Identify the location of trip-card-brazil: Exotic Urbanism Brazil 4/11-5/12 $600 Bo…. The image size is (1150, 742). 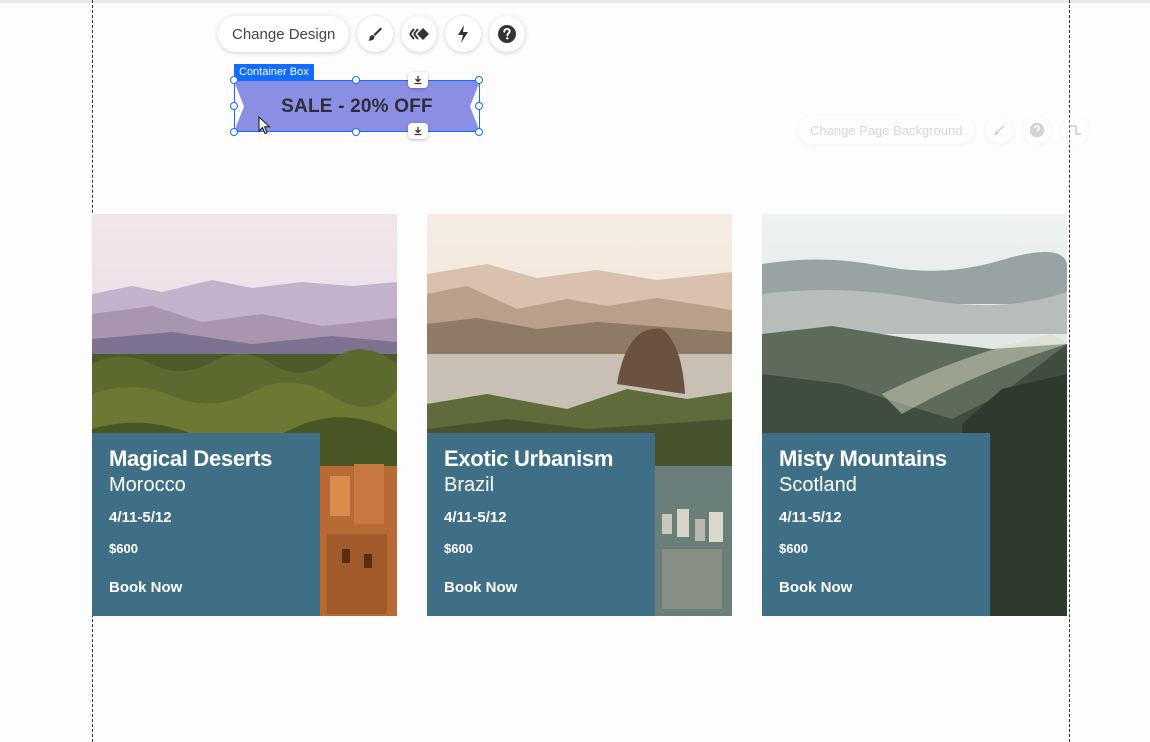
(579, 415).